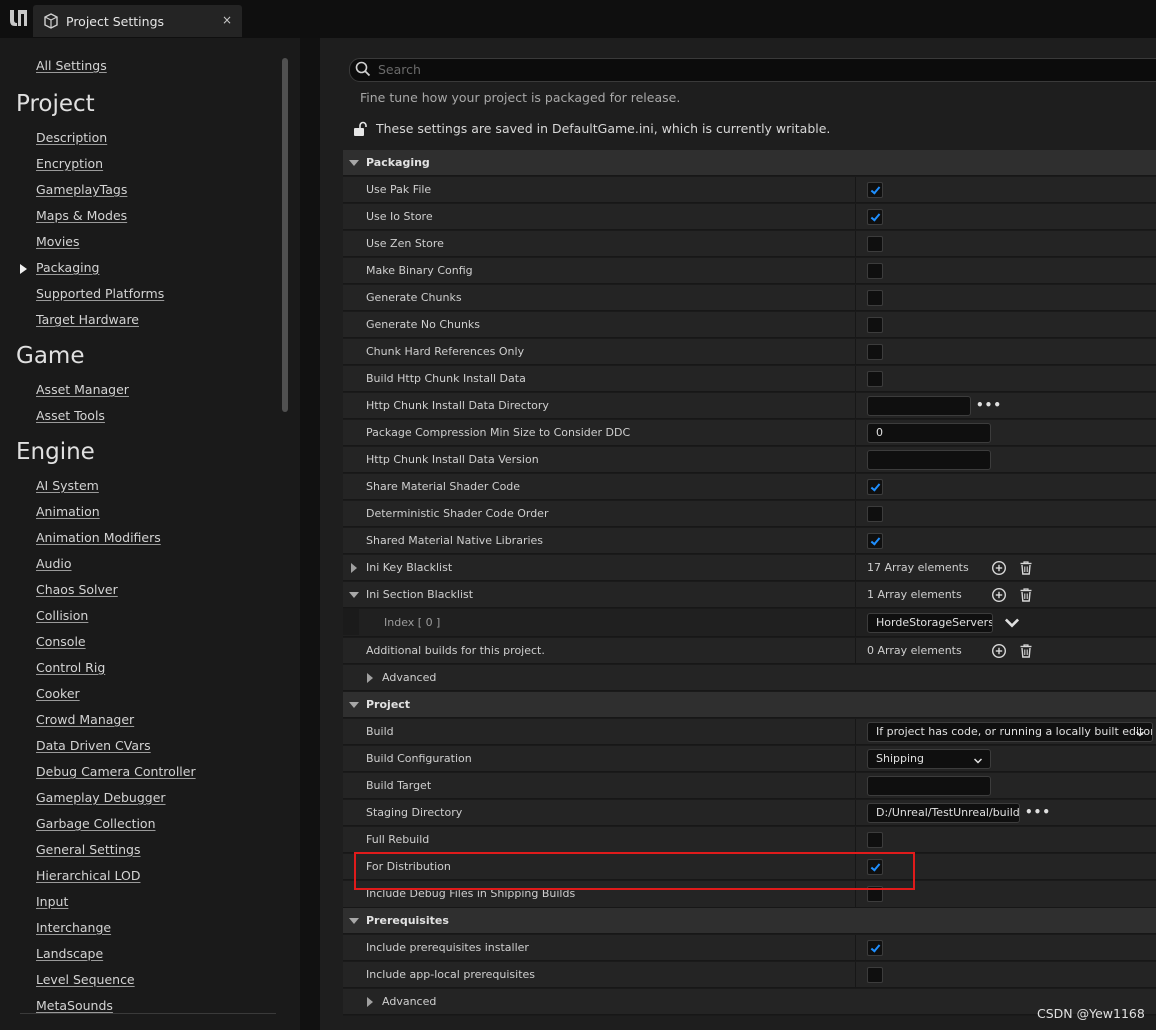 The width and height of the screenshot is (1156, 1030). What do you see at coordinates (68, 511) in the screenshot?
I see `sidebar-item: Animation` at bounding box center [68, 511].